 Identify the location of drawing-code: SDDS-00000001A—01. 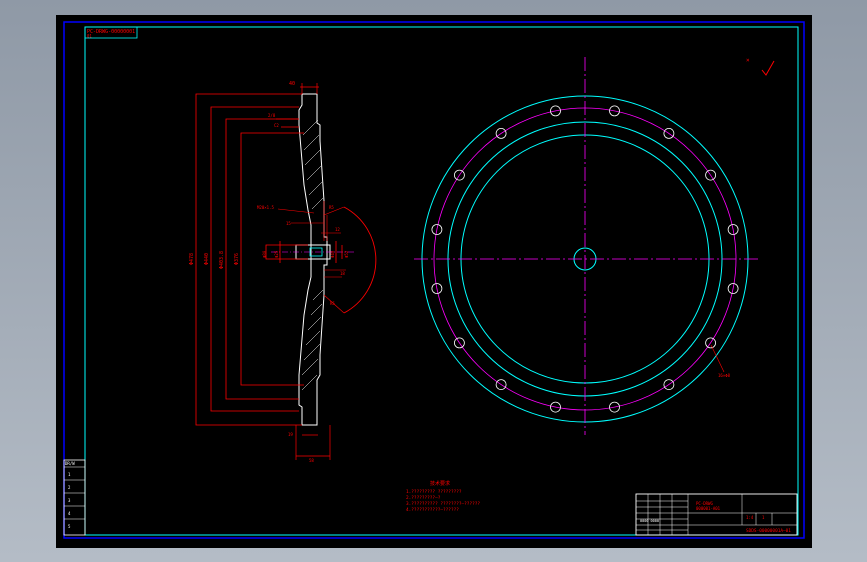
(768, 531).